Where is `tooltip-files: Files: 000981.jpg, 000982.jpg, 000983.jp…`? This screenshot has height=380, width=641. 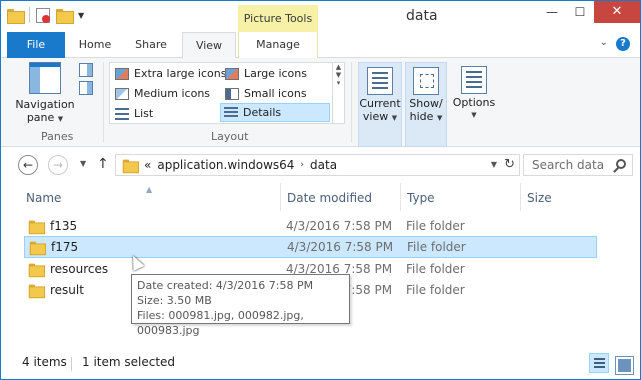 tooltip-files: Files: 000981.jpg, 000982.jpg, 000983.jp… is located at coordinates (220, 323).